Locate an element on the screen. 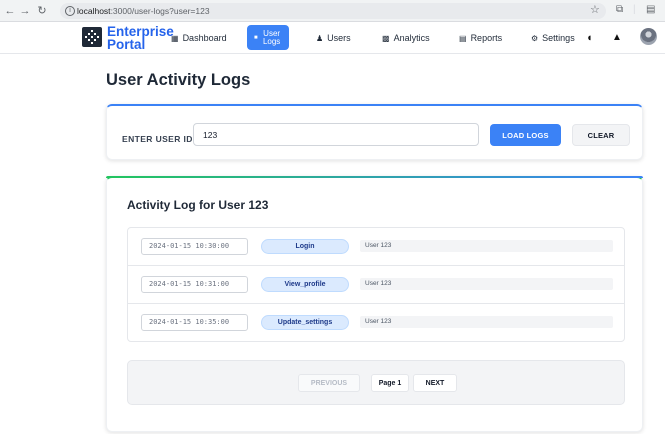  reload-icon: ↻ is located at coordinates (42, 11).